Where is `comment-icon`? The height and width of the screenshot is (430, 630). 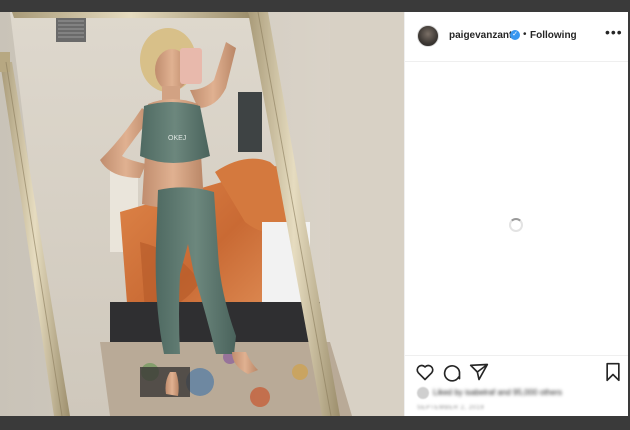 comment-icon is located at coordinates (452, 372).